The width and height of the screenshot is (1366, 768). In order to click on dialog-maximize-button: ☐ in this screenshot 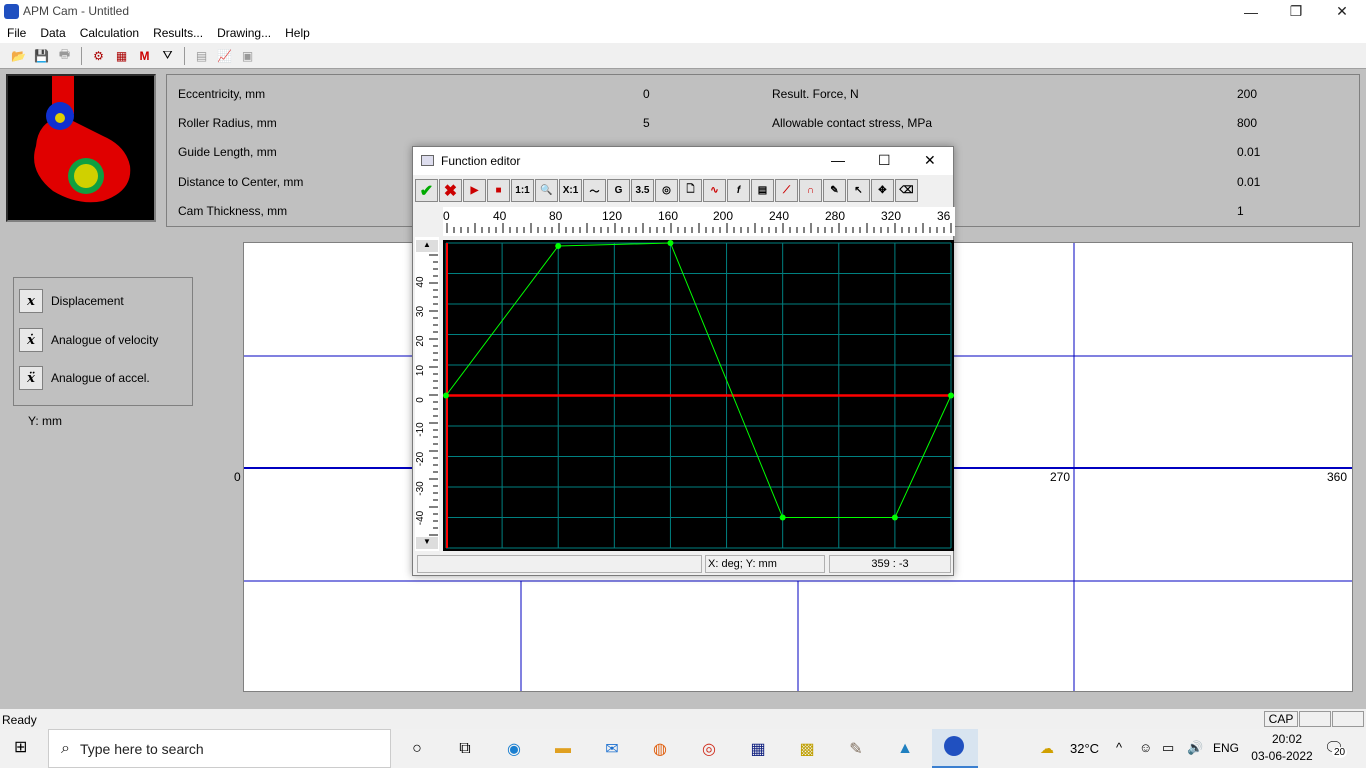, I will do `click(884, 160)`.